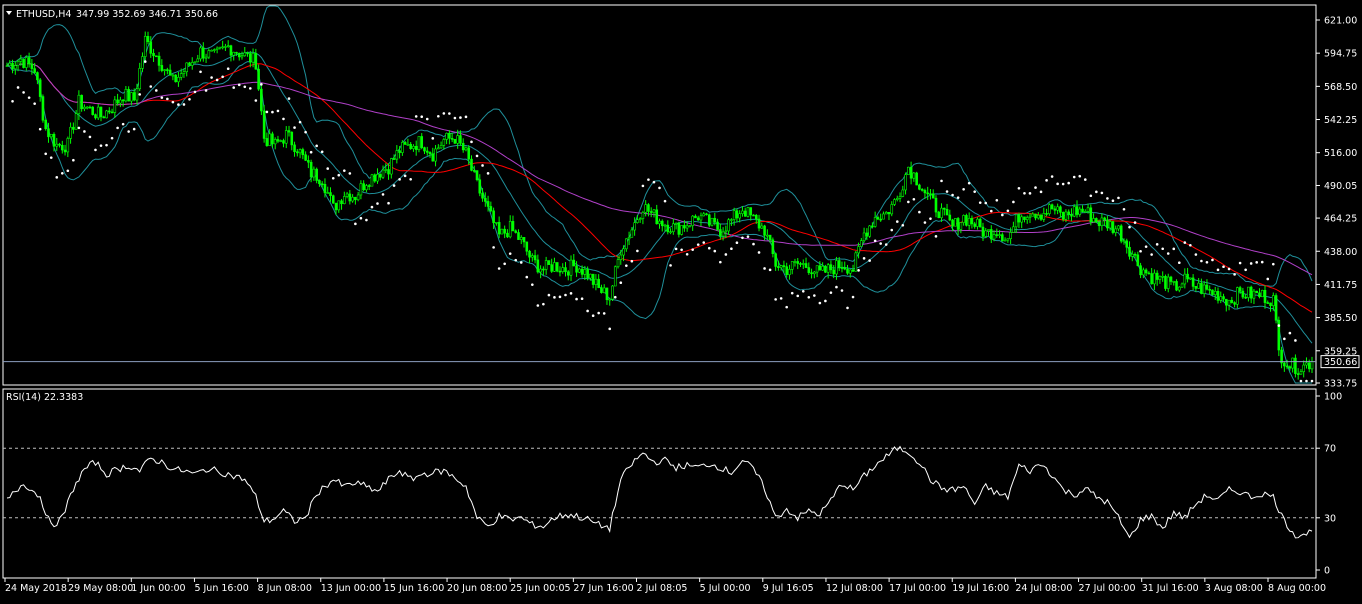 This screenshot has width=1362, height=604. Describe the element at coordinates (1340, 153) in the screenshot. I see `price-tick-label: 516.00` at that location.